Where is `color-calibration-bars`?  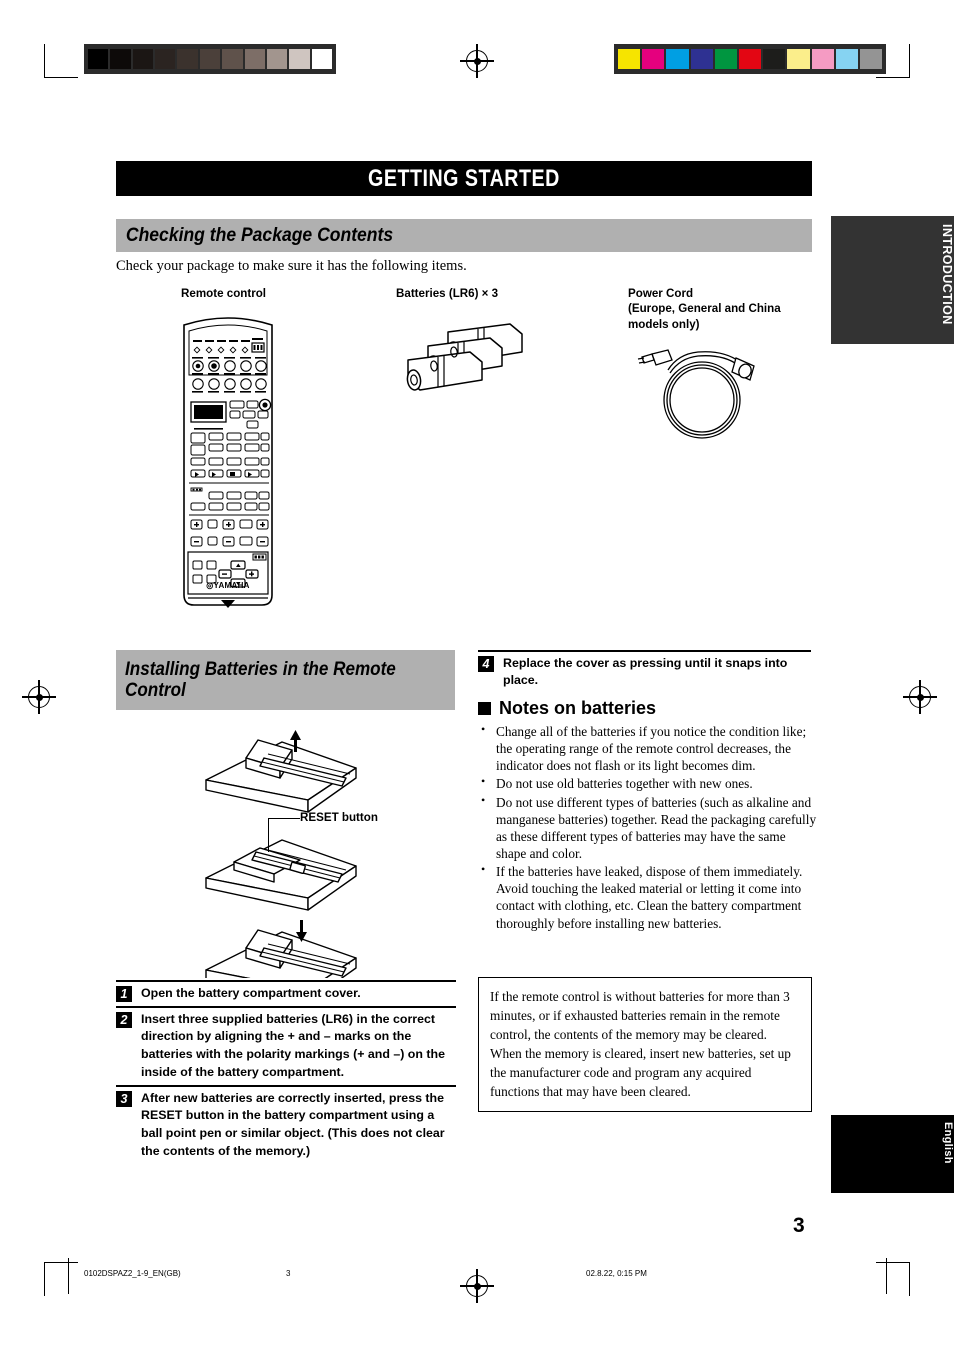 color-calibration-bars is located at coordinates (750, 59).